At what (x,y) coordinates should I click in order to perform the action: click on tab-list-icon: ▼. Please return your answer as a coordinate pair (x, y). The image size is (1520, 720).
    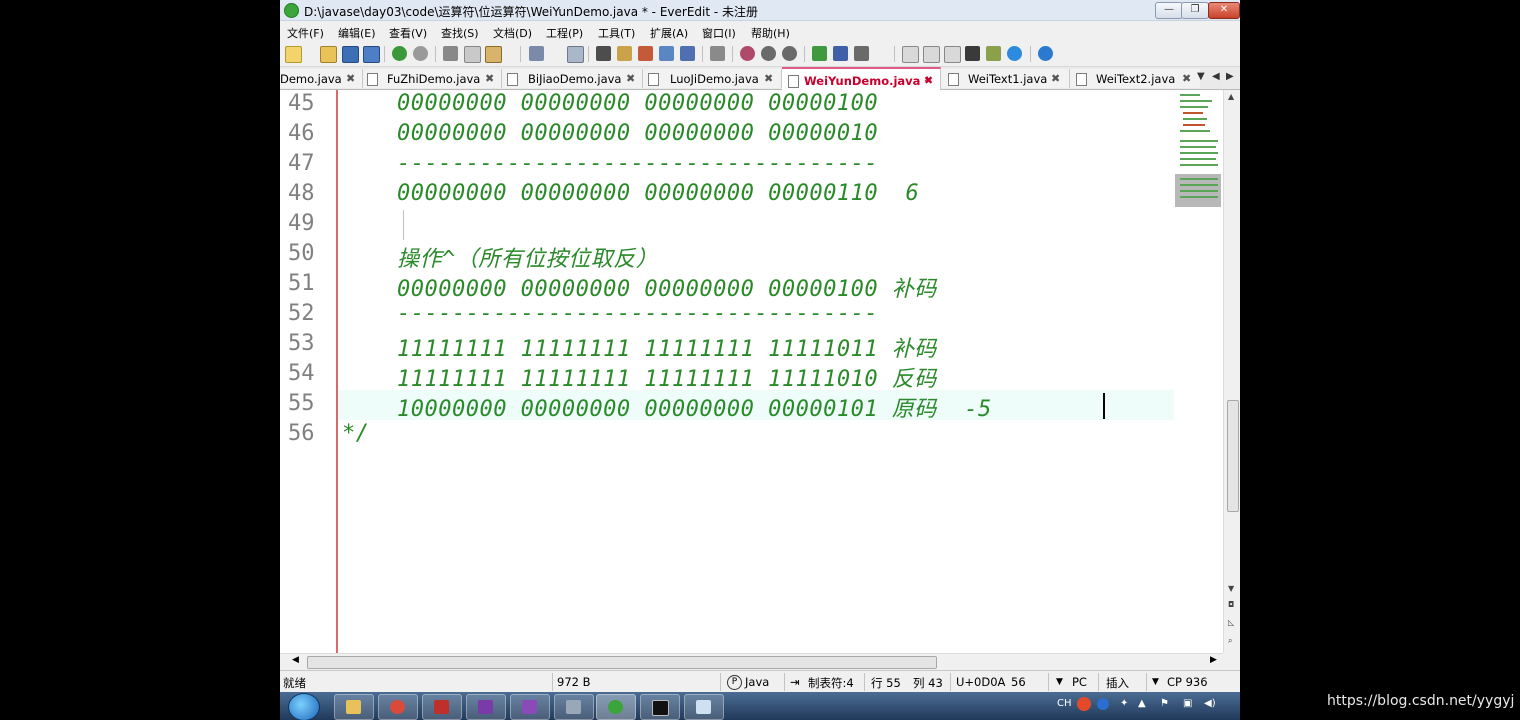
    Looking at the image, I should click on (1201, 76).